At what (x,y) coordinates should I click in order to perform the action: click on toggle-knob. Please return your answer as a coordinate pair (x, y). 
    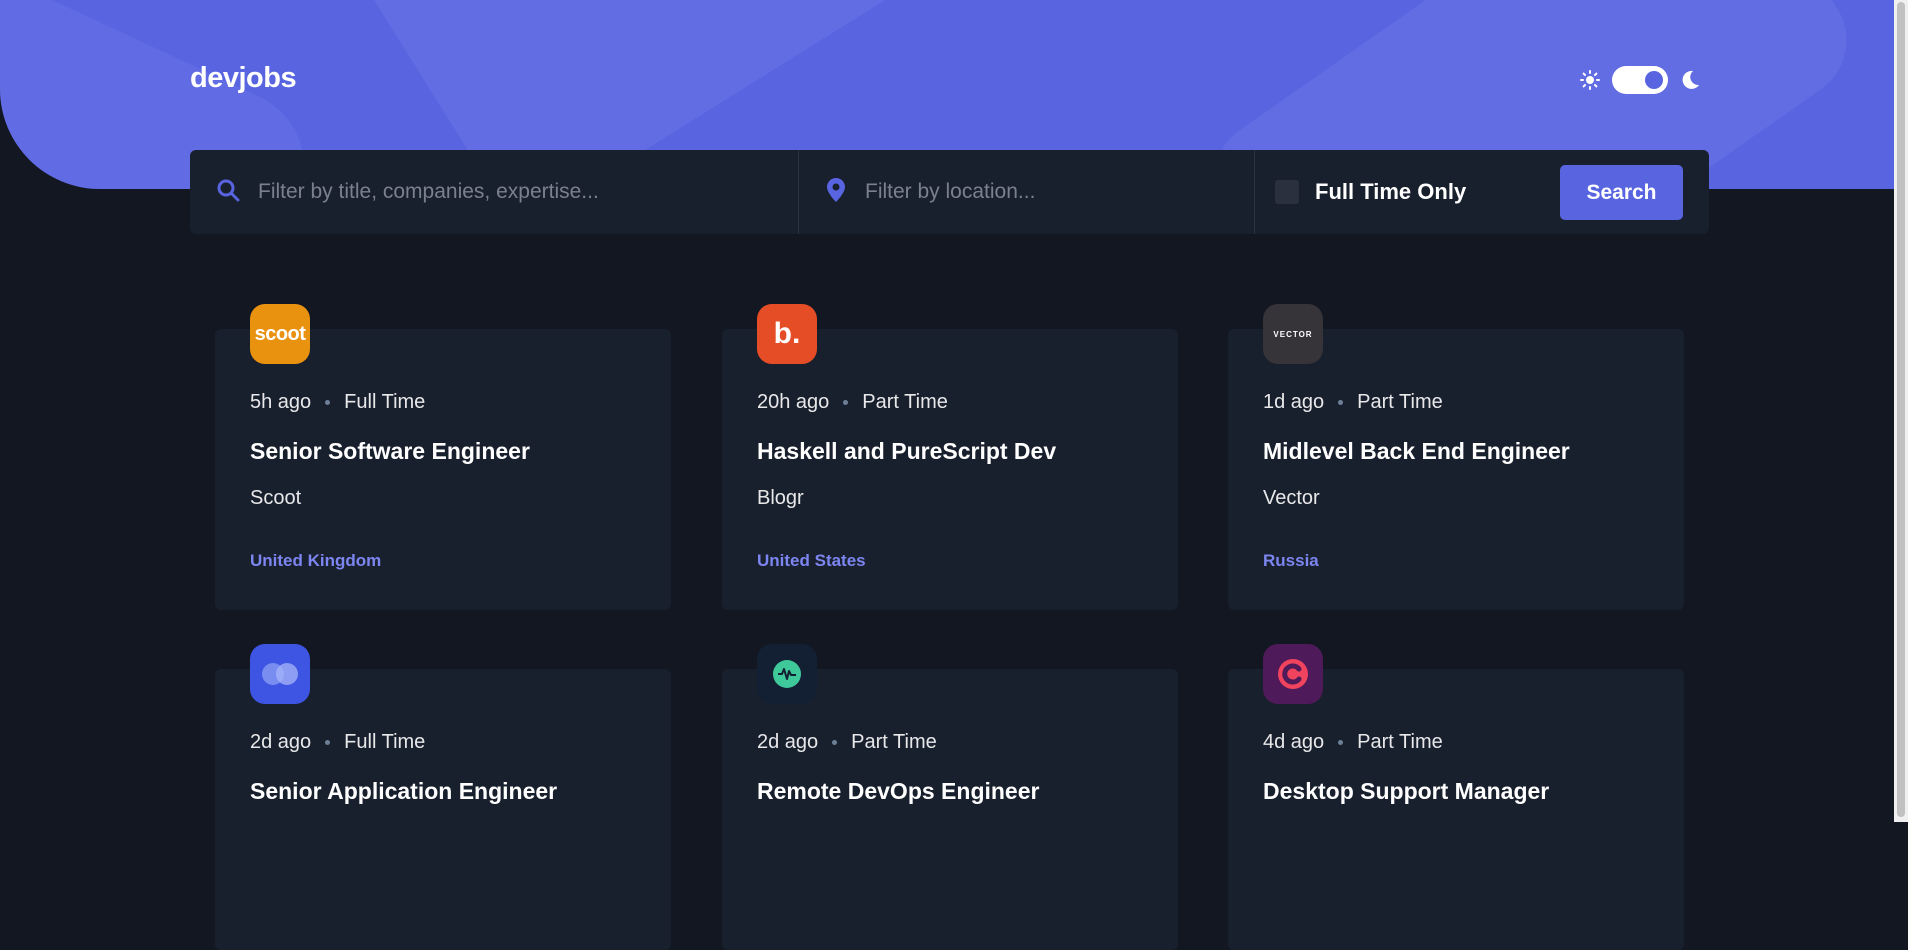
    Looking at the image, I should click on (1654, 80).